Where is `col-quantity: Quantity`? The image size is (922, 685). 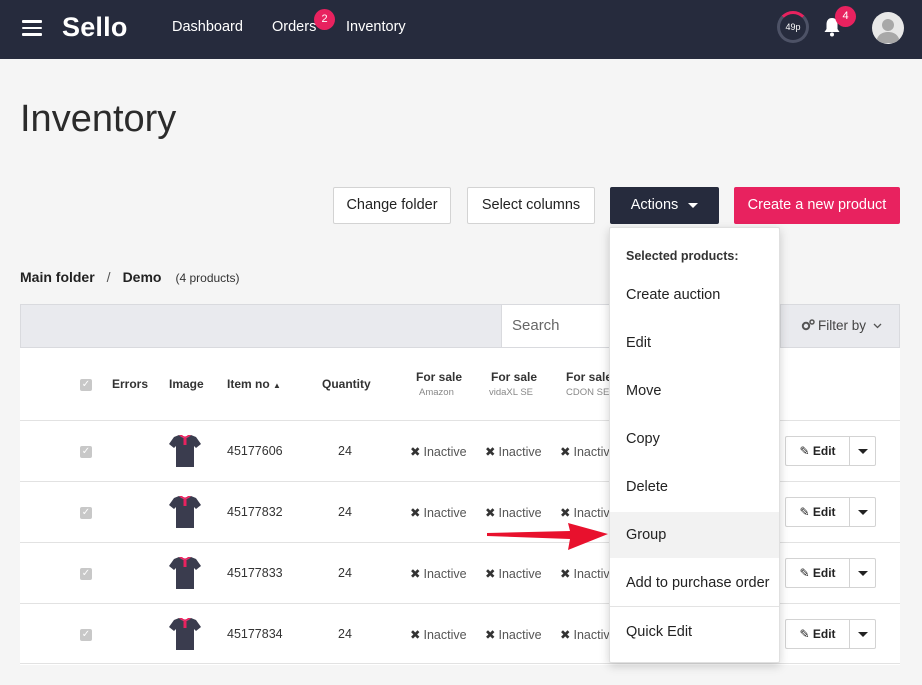
col-quantity: Quantity is located at coordinates (346, 384).